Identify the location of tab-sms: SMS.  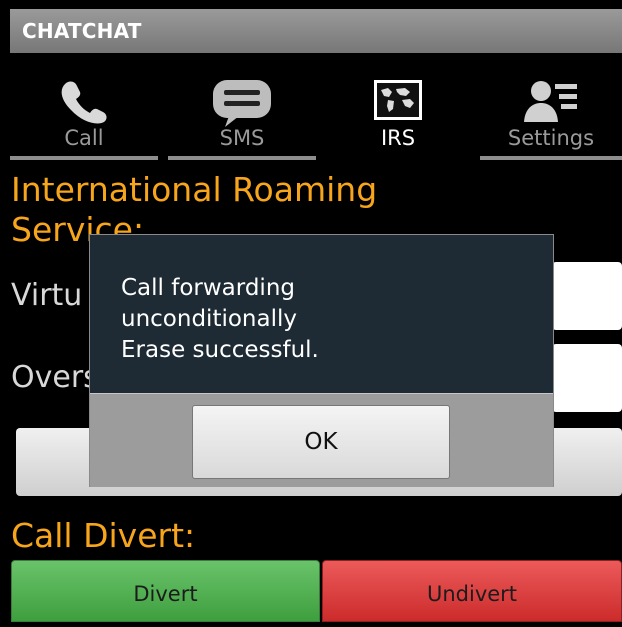
(242, 110).